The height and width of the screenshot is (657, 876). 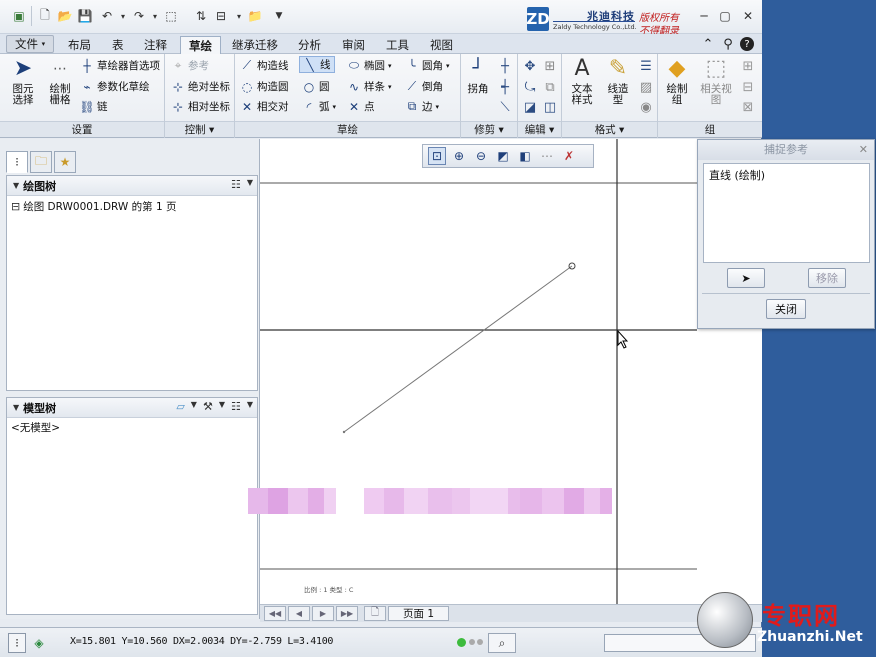 What do you see at coordinates (725, 16) in the screenshot?
I see `maximize-button: ▢` at bounding box center [725, 16].